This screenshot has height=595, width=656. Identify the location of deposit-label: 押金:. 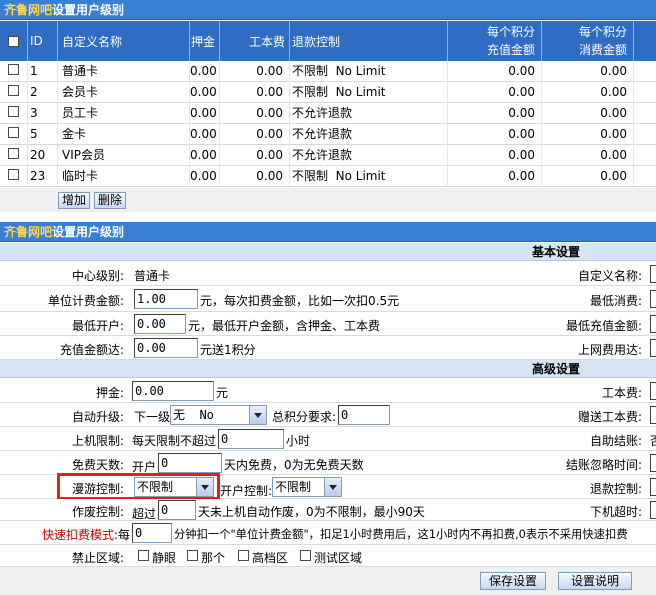
(109, 393).